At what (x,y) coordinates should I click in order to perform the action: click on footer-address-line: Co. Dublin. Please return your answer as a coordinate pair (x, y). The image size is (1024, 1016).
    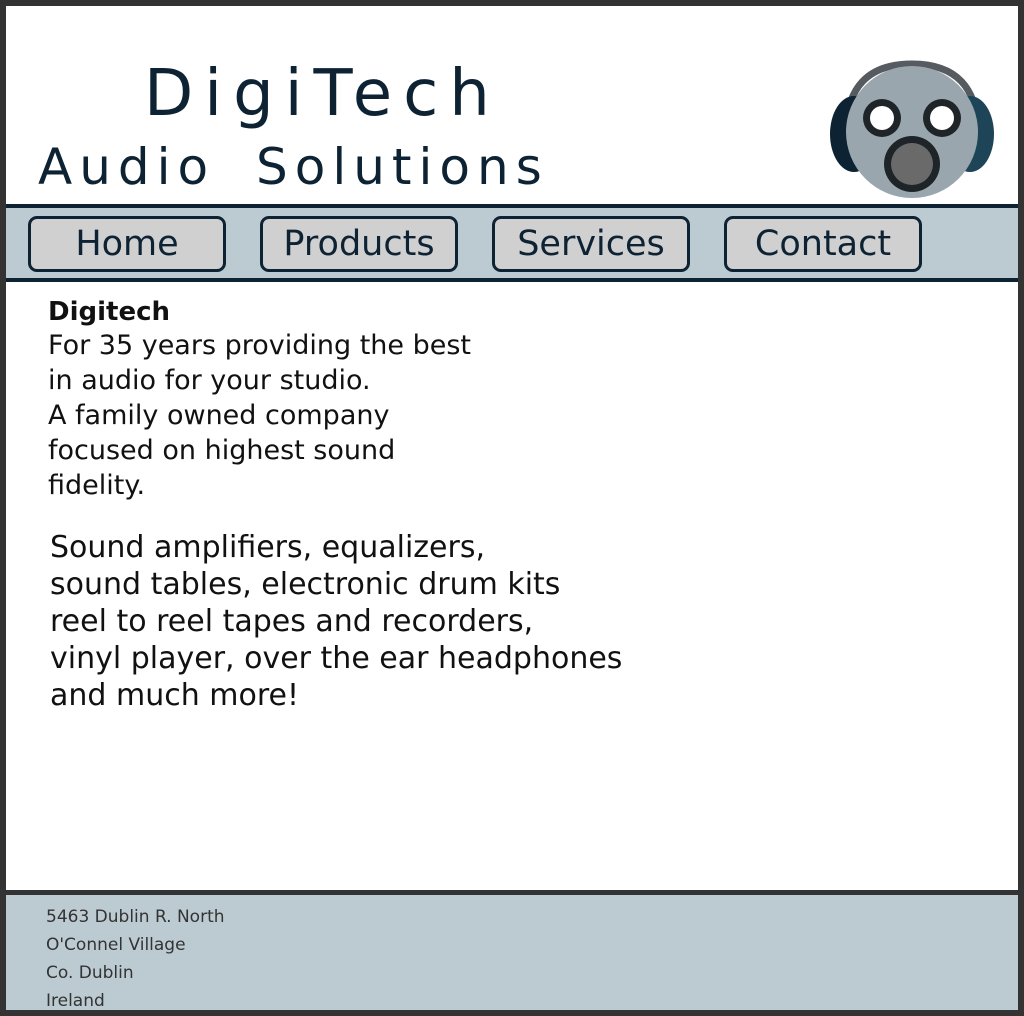
    Looking at the image, I should click on (90, 973).